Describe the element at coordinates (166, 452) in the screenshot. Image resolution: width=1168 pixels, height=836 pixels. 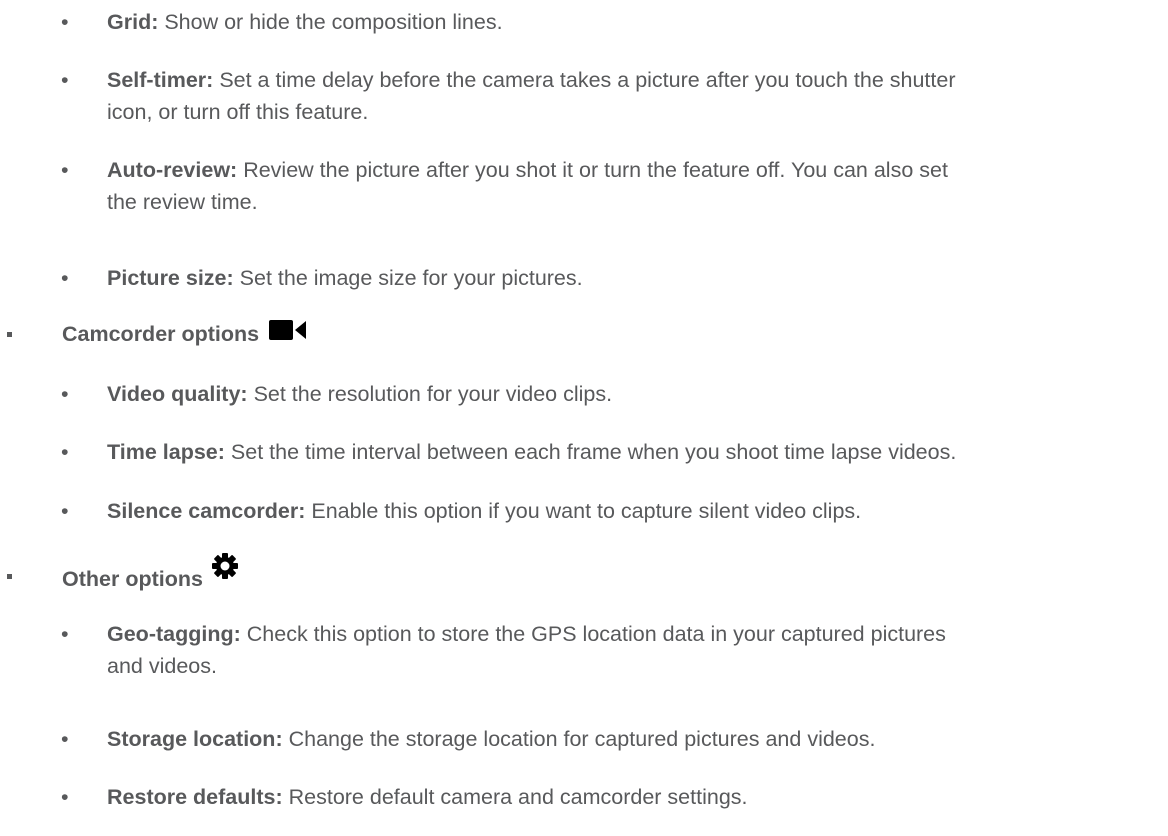
I see `option-term: Time lapse:` at that location.